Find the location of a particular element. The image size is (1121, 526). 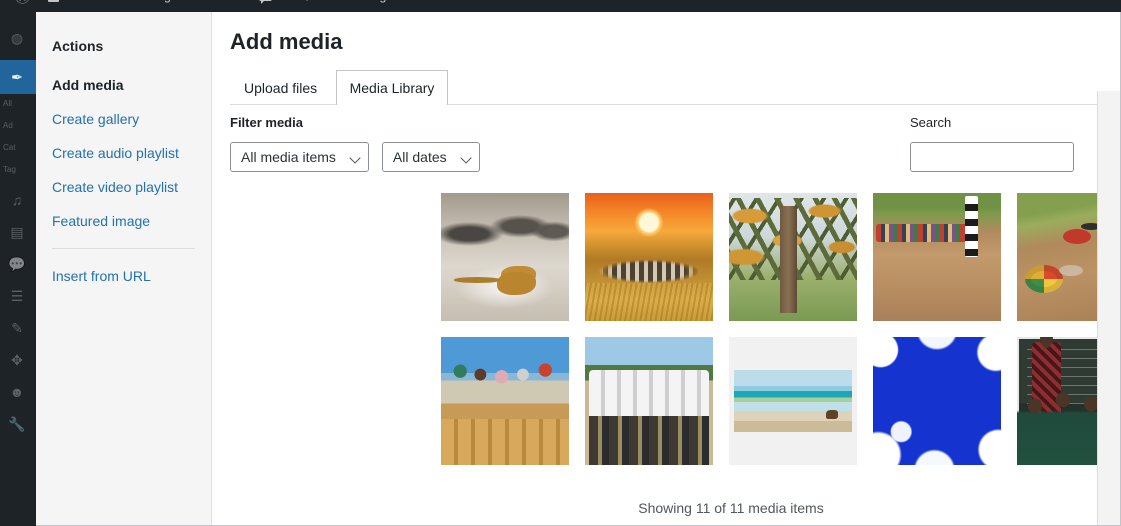

sidebar-item-insert-from-url: Insert from URL is located at coordinates (123, 276).